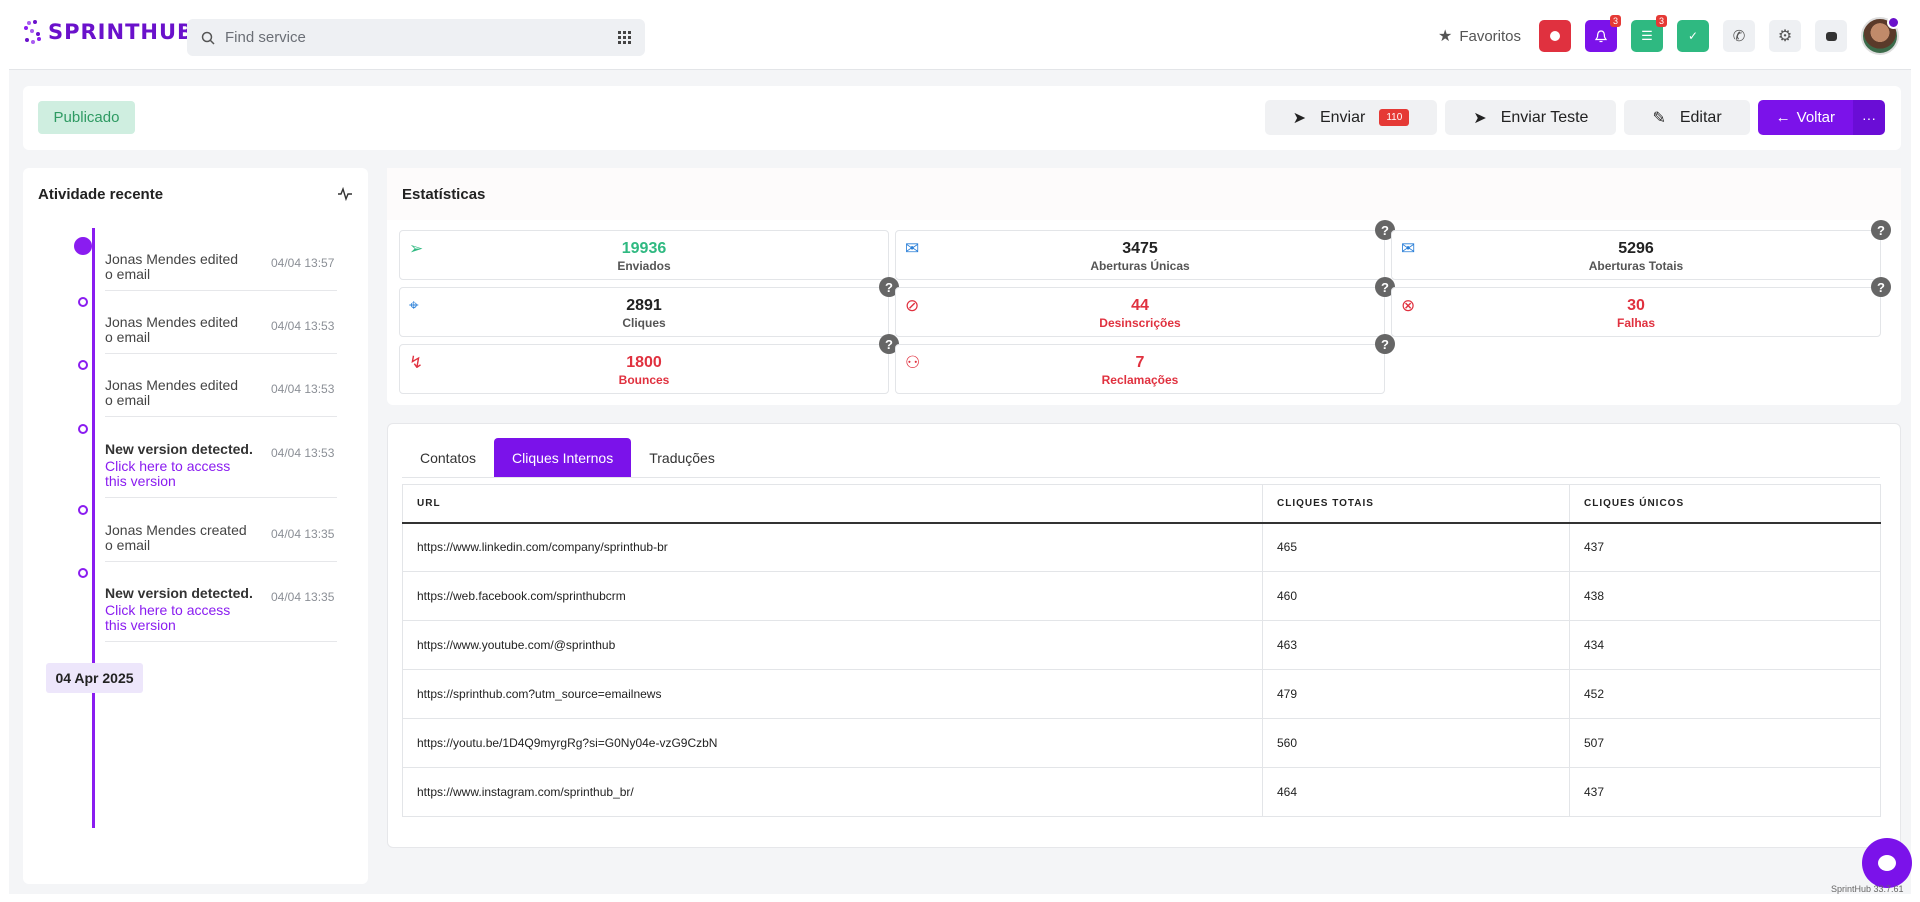 This screenshot has width=1920, height=902. I want to click on stat-value: 44, so click(1140, 305).